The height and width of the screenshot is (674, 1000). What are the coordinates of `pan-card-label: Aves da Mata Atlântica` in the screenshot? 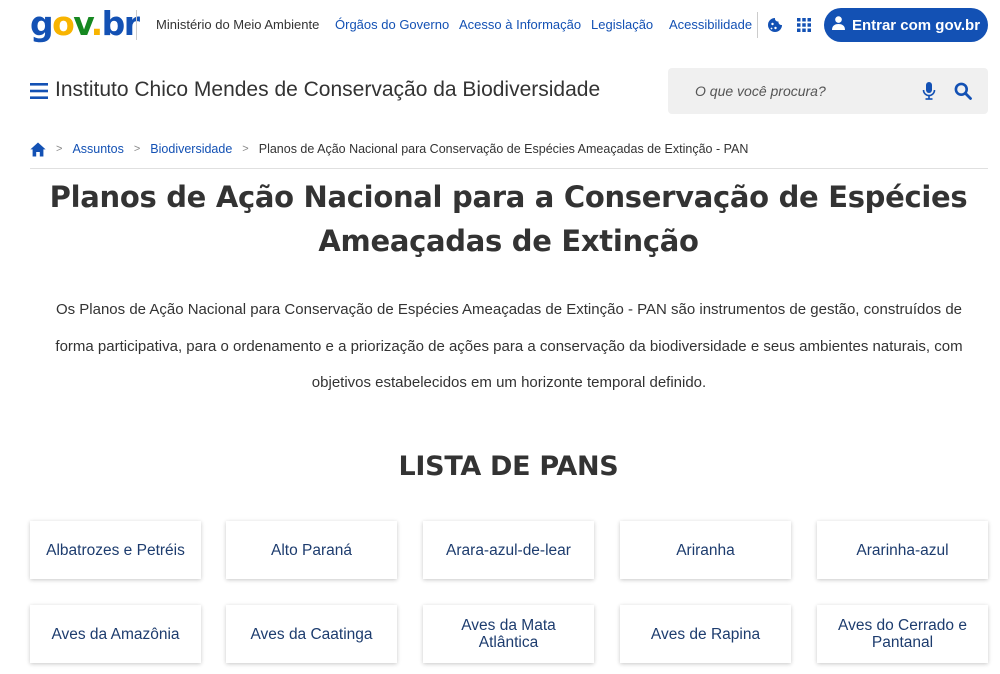 It's located at (508, 634).